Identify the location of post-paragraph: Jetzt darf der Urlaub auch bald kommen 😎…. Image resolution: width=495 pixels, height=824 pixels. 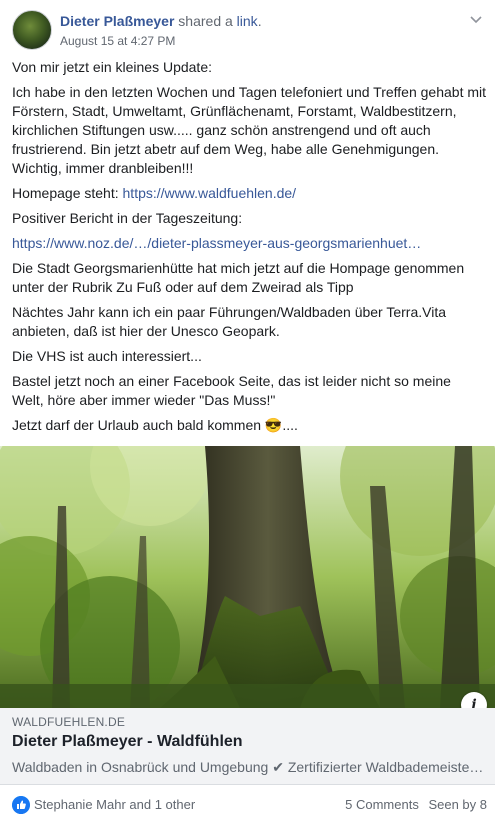
(249, 425).